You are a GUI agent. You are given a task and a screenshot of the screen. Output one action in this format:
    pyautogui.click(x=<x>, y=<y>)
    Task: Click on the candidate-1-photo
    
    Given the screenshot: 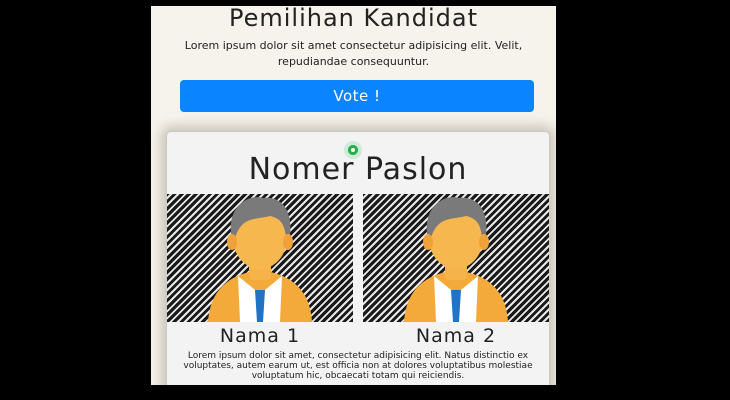 What is the action you would take?
    pyautogui.click(x=260, y=258)
    